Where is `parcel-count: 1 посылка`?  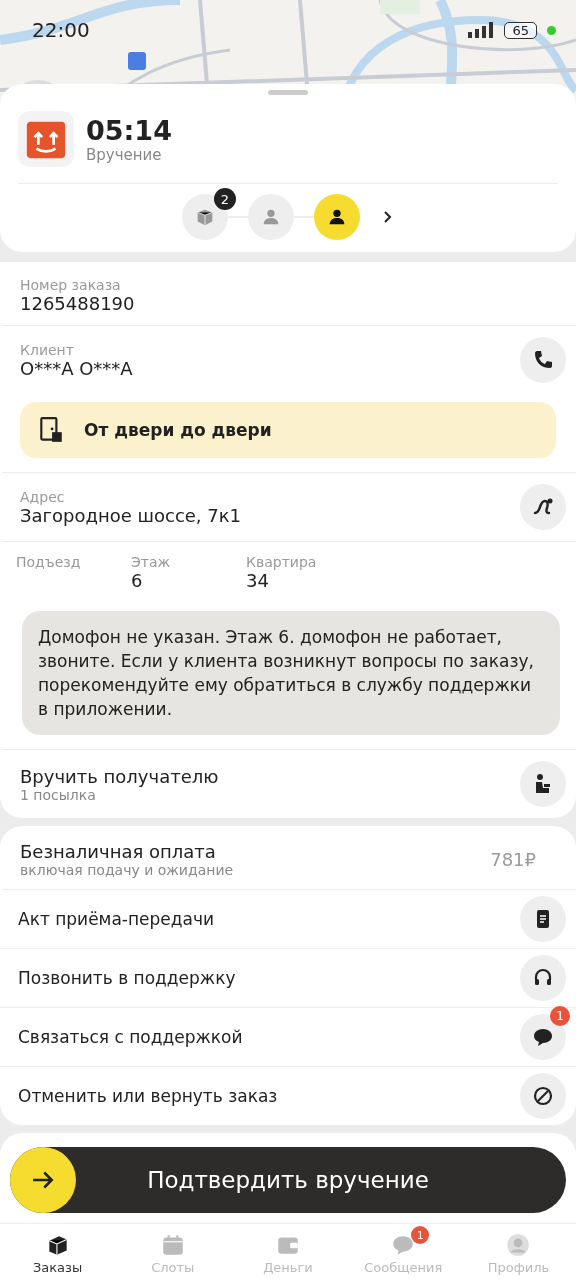
parcel-count: 1 посылка is located at coordinates (58, 794).